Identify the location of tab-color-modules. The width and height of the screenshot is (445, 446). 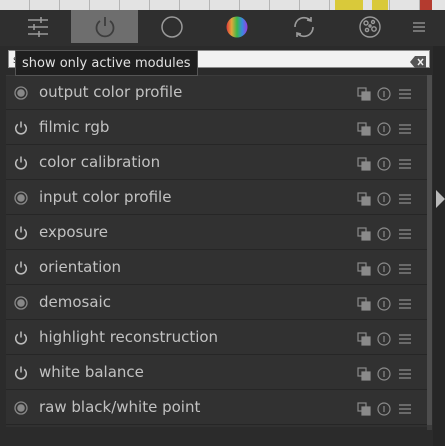
(237, 26).